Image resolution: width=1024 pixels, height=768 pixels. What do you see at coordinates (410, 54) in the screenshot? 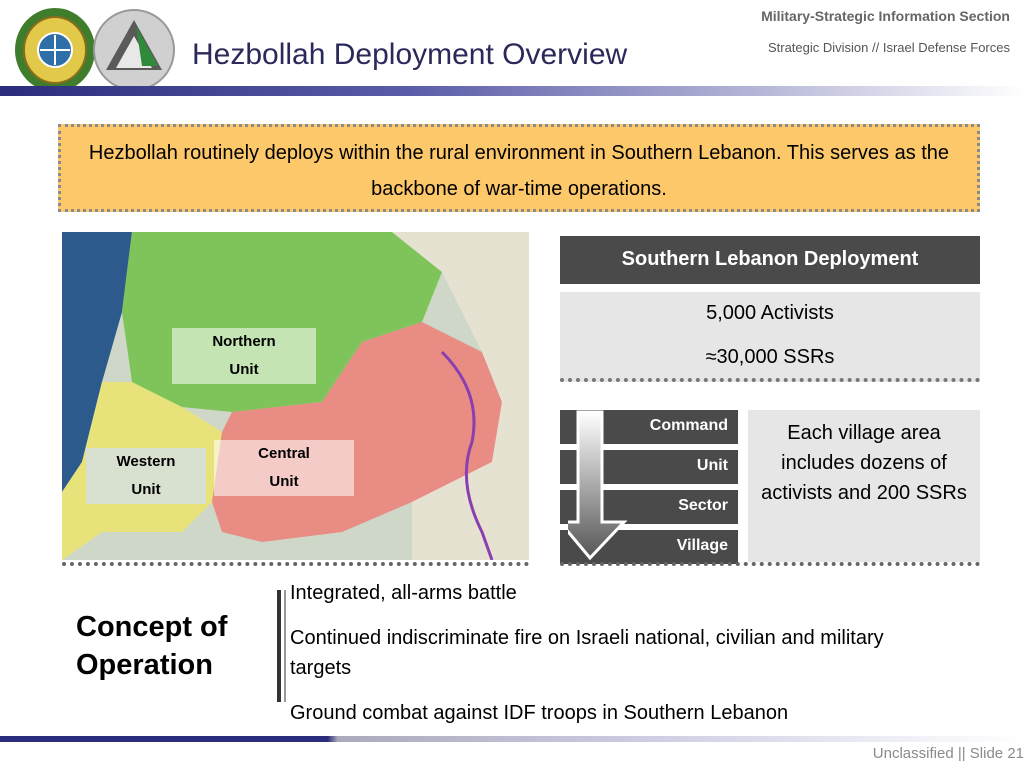
I see `page-title: Hezbollah Deployment Overview` at bounding box center [410, 54].